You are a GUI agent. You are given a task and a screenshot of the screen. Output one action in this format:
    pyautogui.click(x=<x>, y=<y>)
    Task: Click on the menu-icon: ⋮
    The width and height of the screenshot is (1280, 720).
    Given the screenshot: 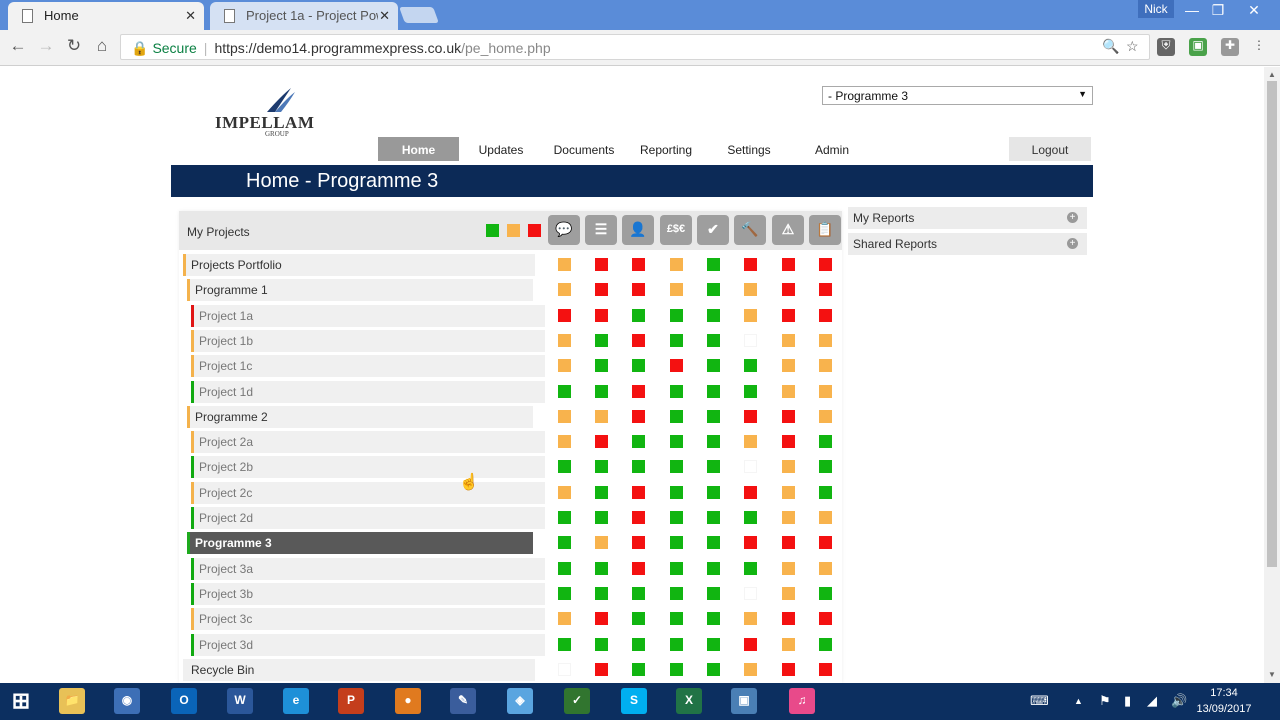 What is the action you would take?
    pyautogui.click(x=1259, y=47)
    